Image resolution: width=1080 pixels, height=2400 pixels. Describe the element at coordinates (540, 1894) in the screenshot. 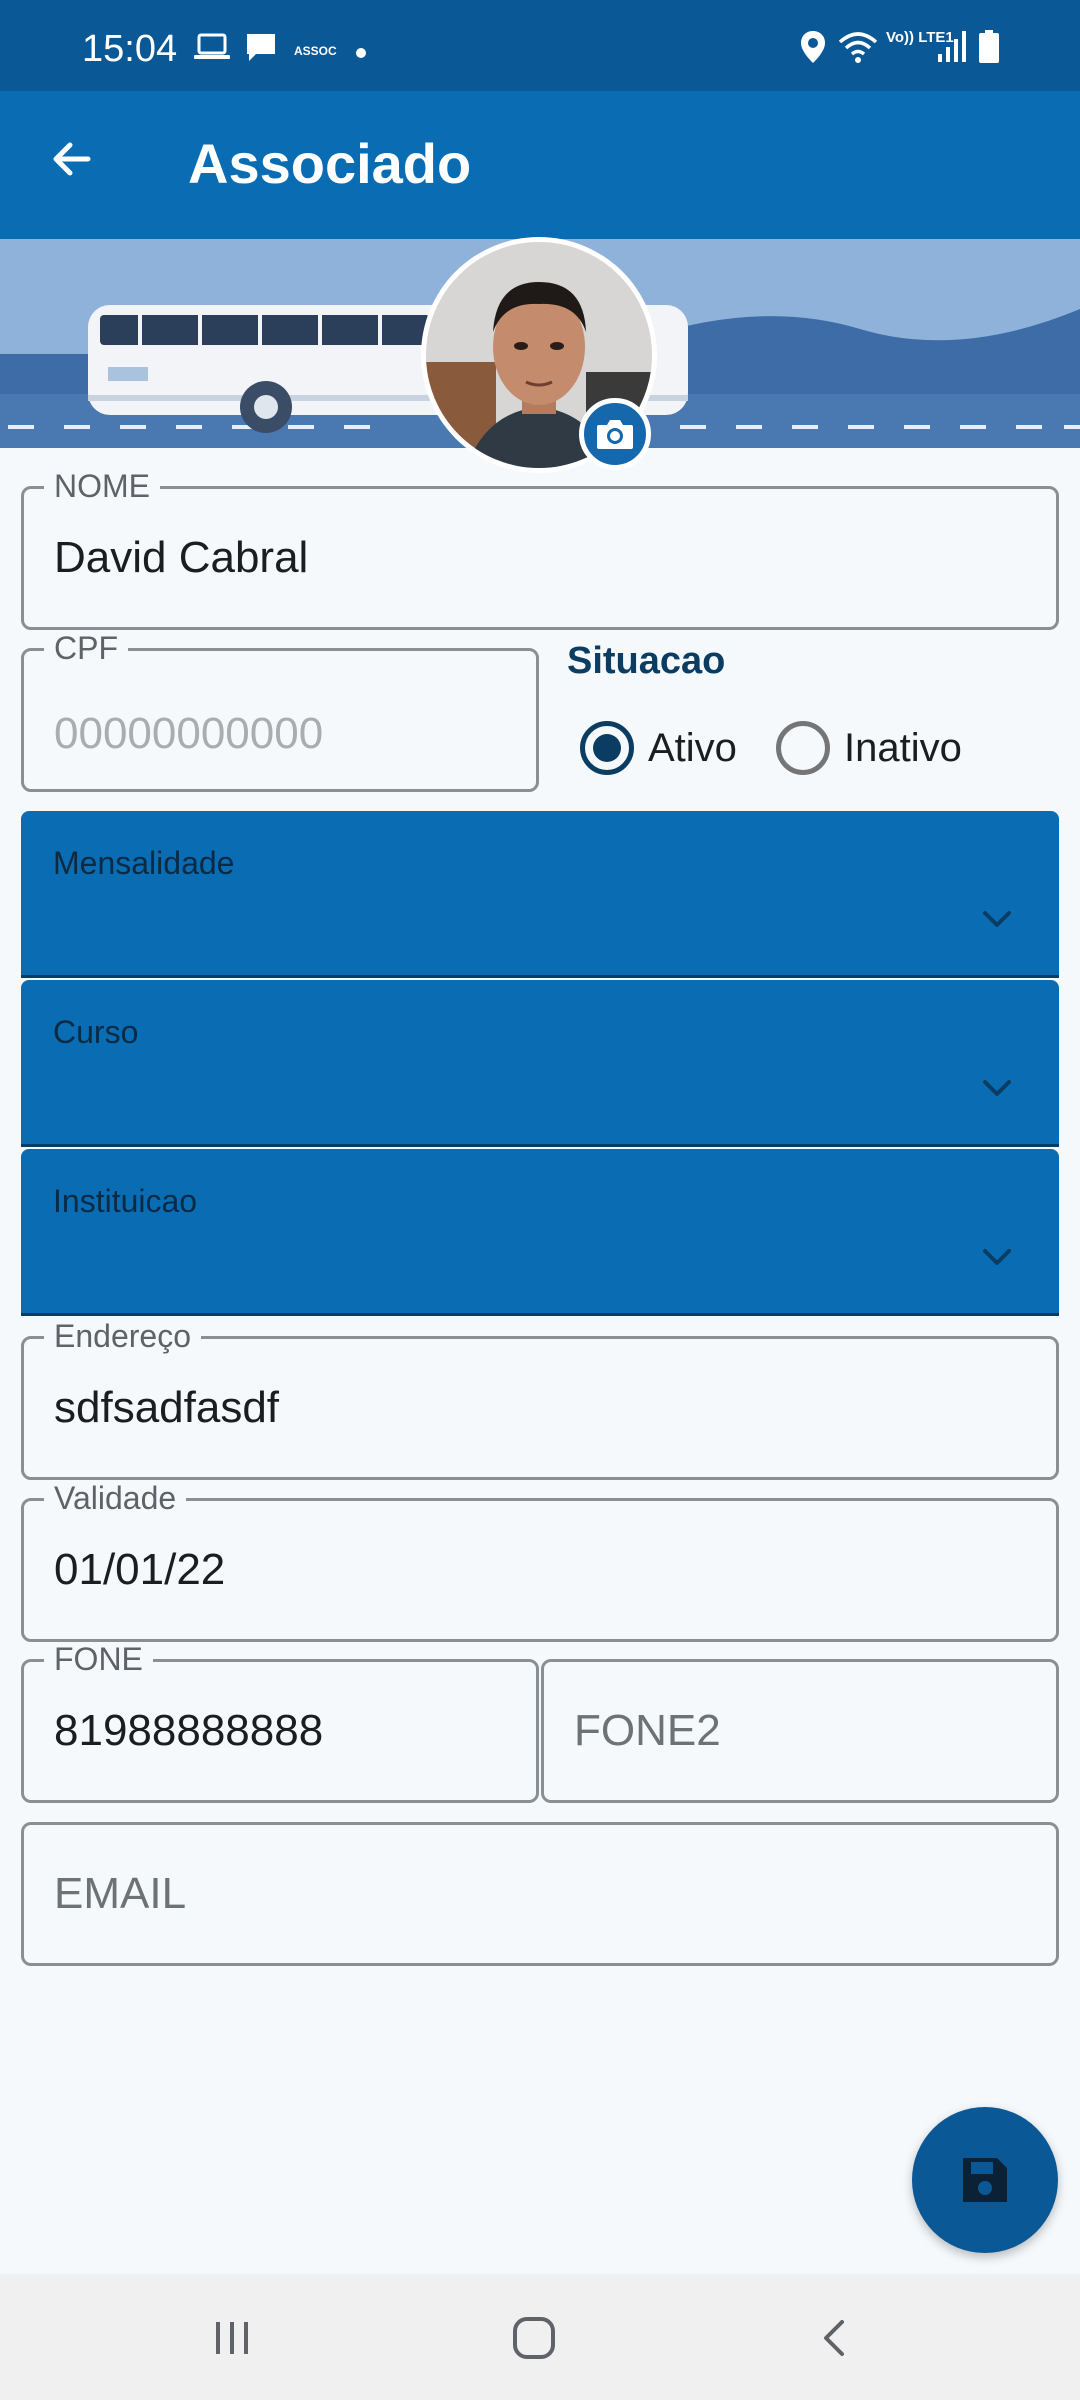

I see `email-field: EMAIL` at that location.